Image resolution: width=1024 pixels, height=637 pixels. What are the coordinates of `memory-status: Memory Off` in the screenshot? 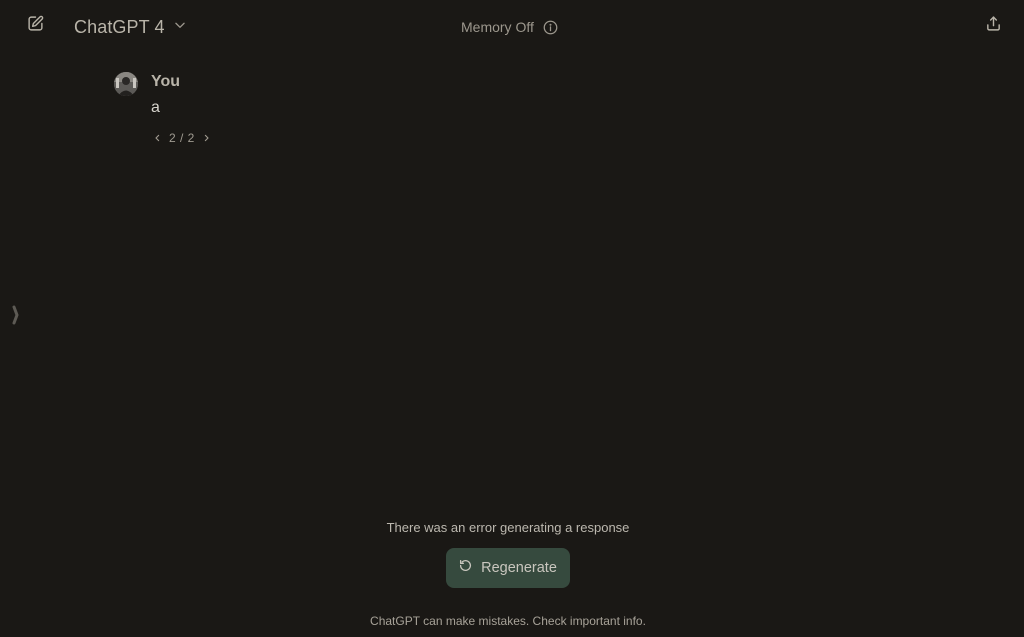 It's located at (510, 27).